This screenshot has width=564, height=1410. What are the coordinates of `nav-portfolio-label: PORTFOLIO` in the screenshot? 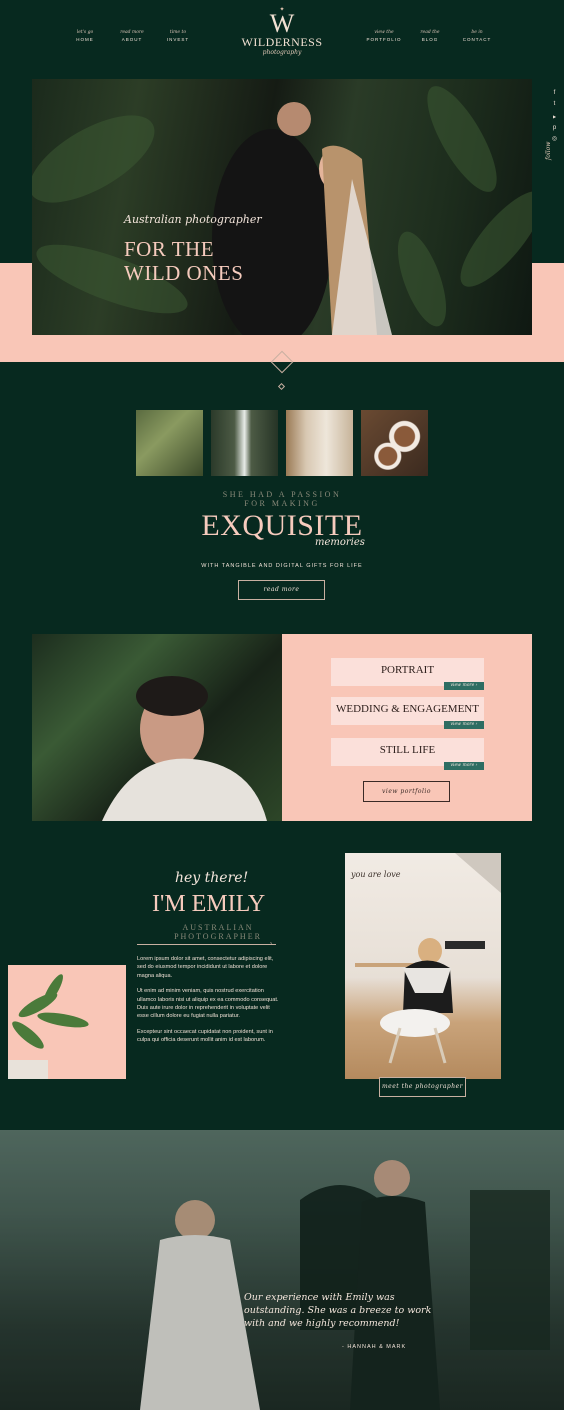 It's located at (384, 39).